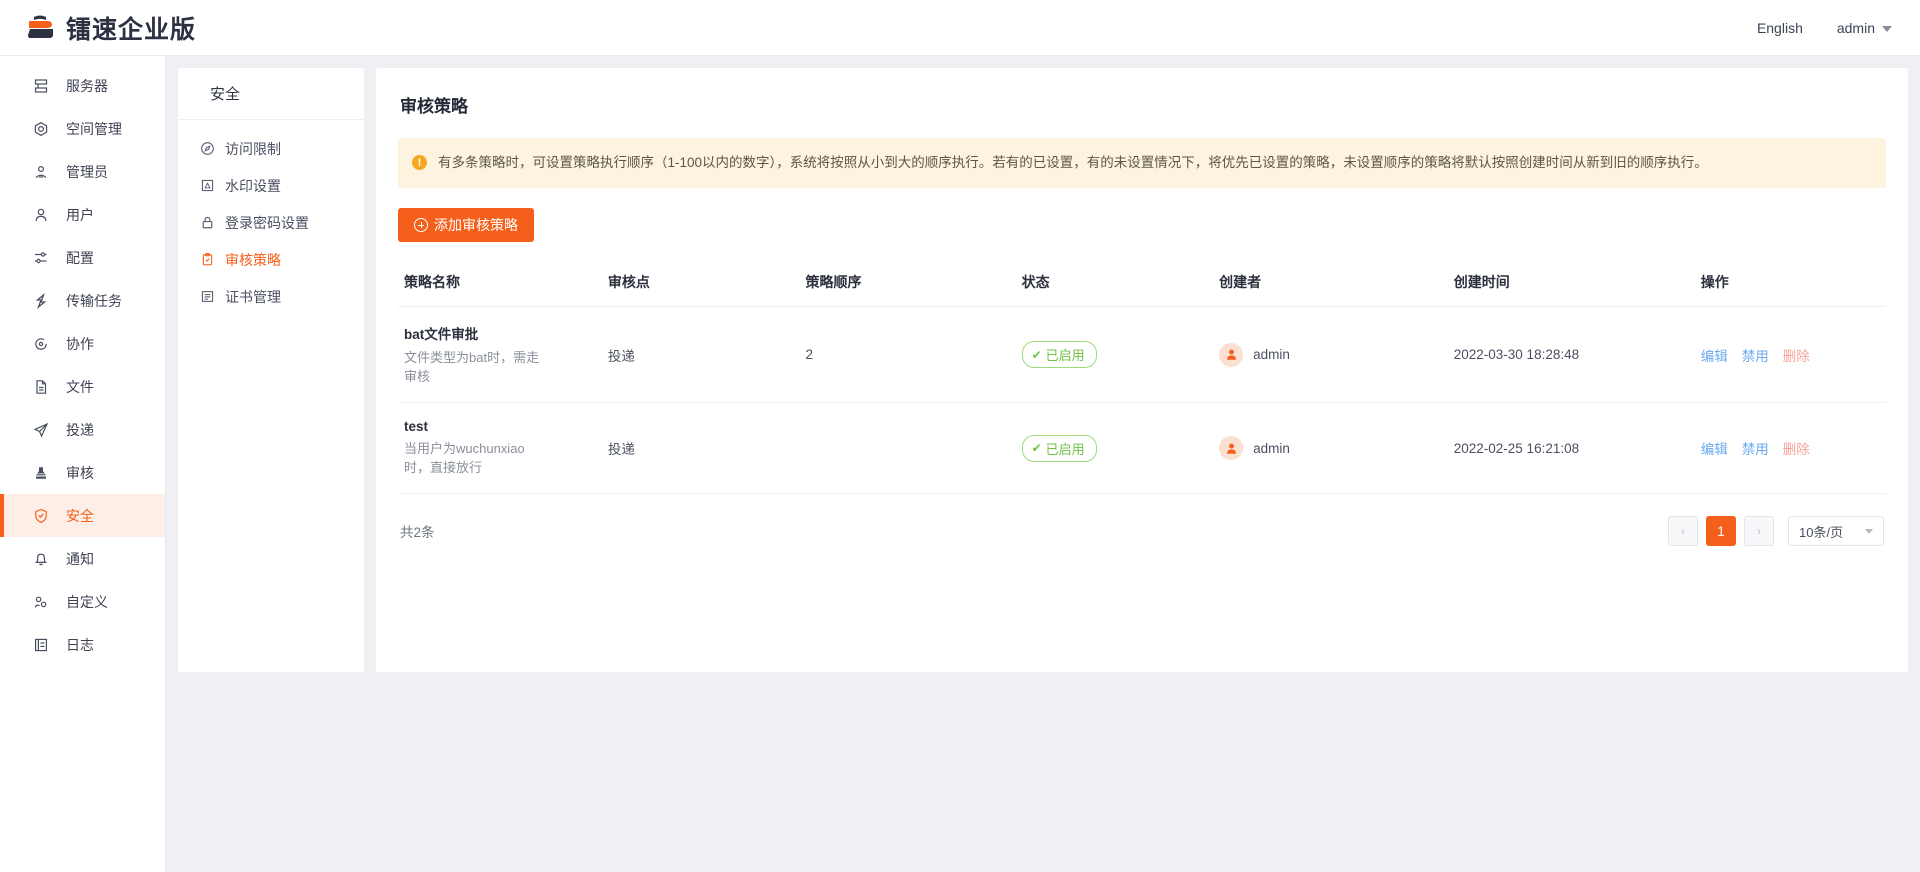 This screenshot has width=1920, height=872. What do you see at coordinates (131, 29) in the screenshot?
I see `brand-name: 镭速企业版` at bounding box center [131, 29].